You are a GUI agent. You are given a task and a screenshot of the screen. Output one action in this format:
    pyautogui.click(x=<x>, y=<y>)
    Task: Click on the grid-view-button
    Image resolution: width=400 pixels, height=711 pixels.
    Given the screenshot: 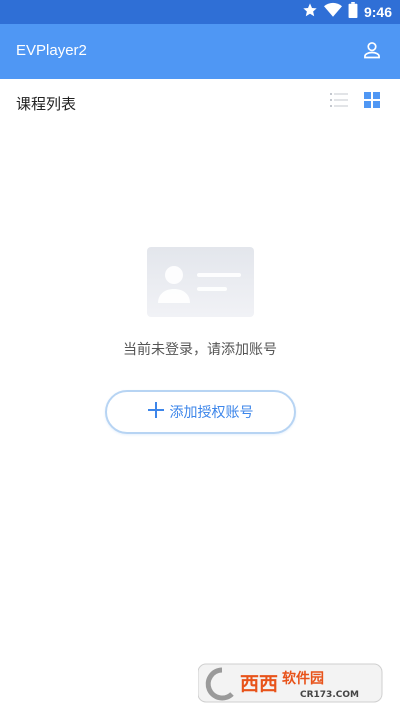 What is the action you would take?
    pyautogui.click(x=372, y=102)
    